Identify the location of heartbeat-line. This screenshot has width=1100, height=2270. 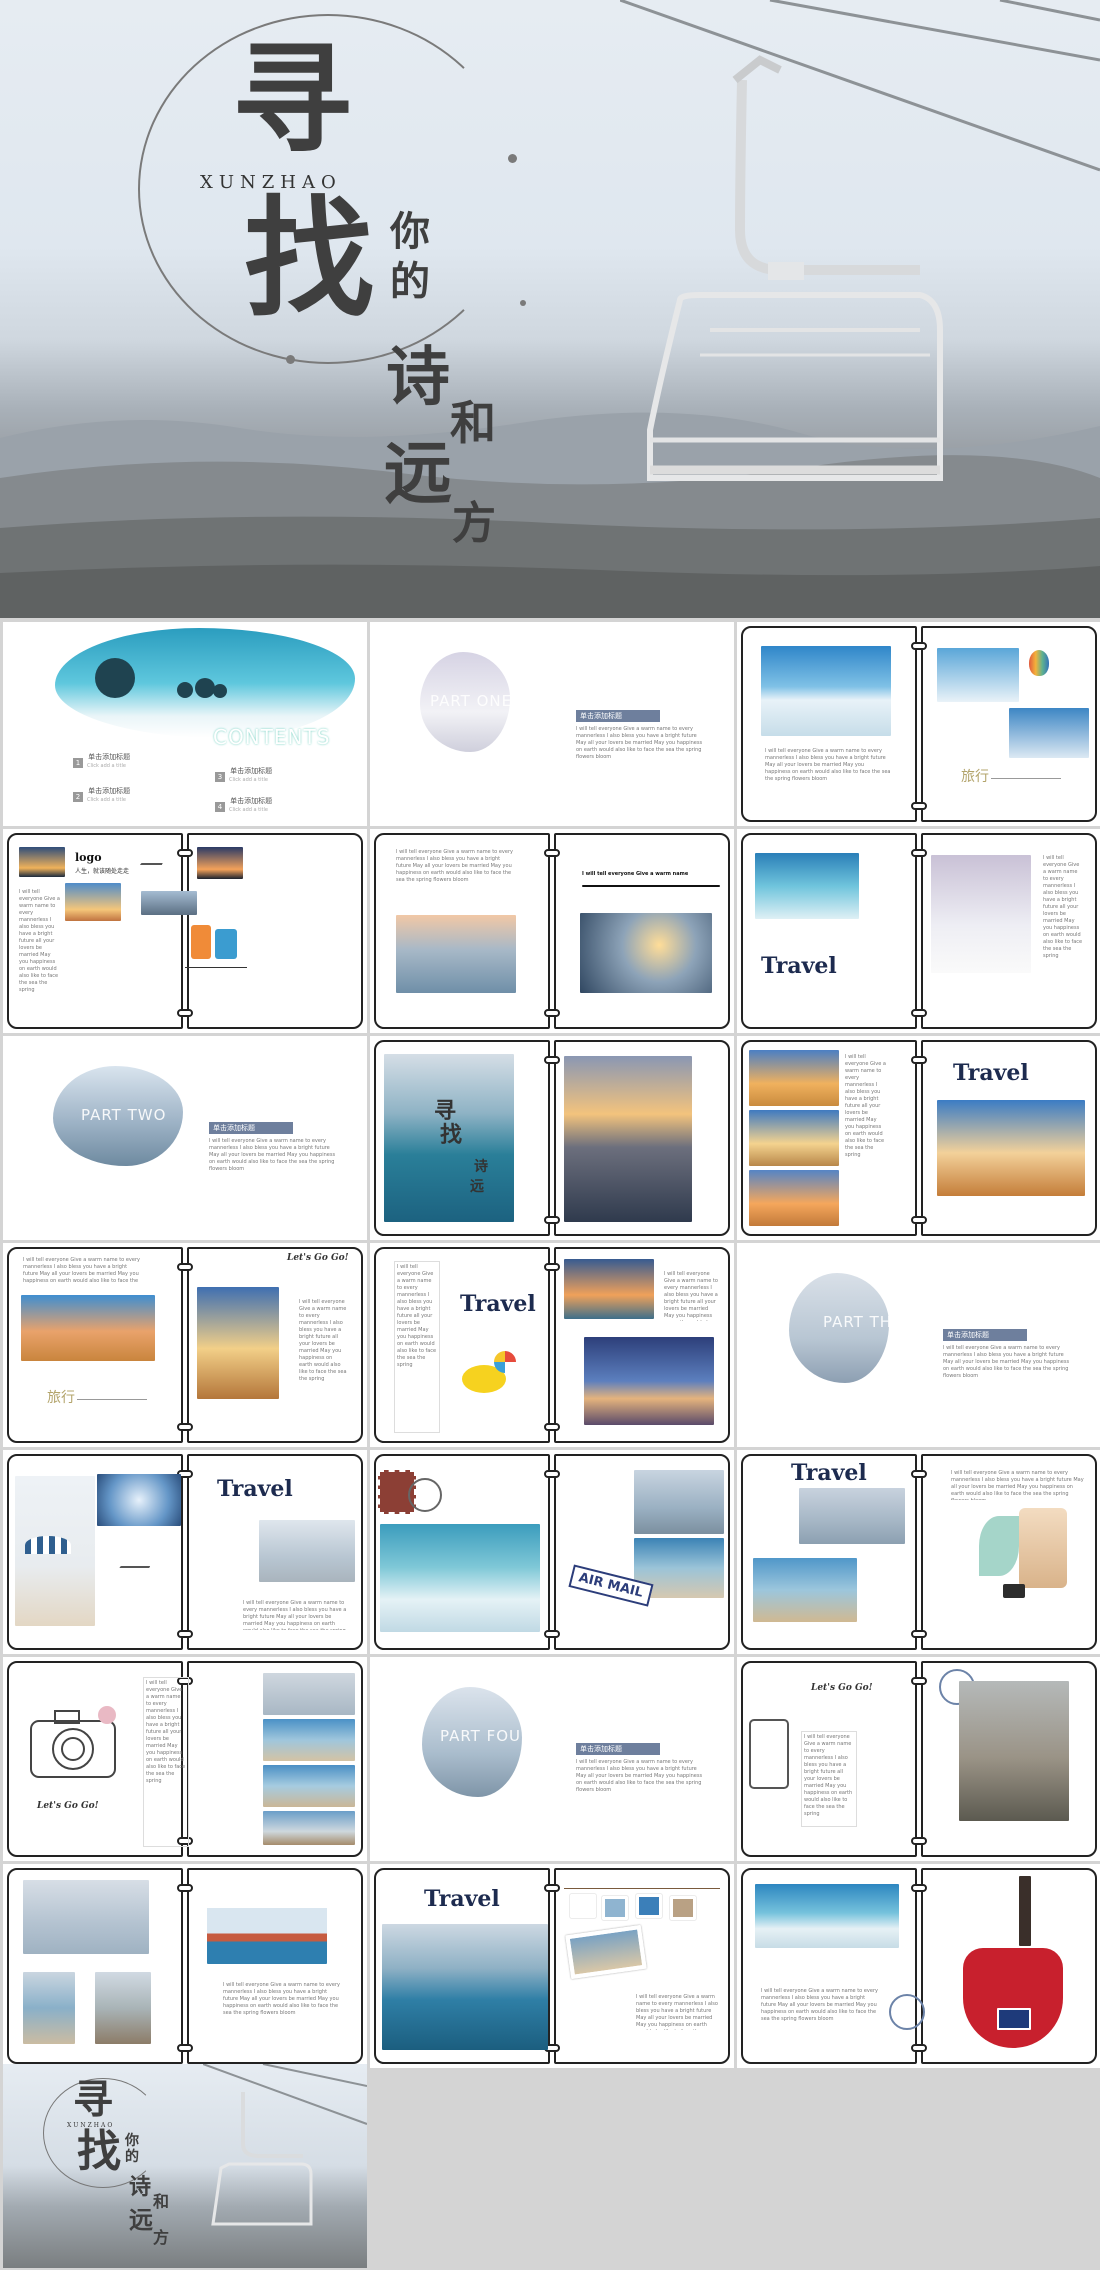
(1026, 778).